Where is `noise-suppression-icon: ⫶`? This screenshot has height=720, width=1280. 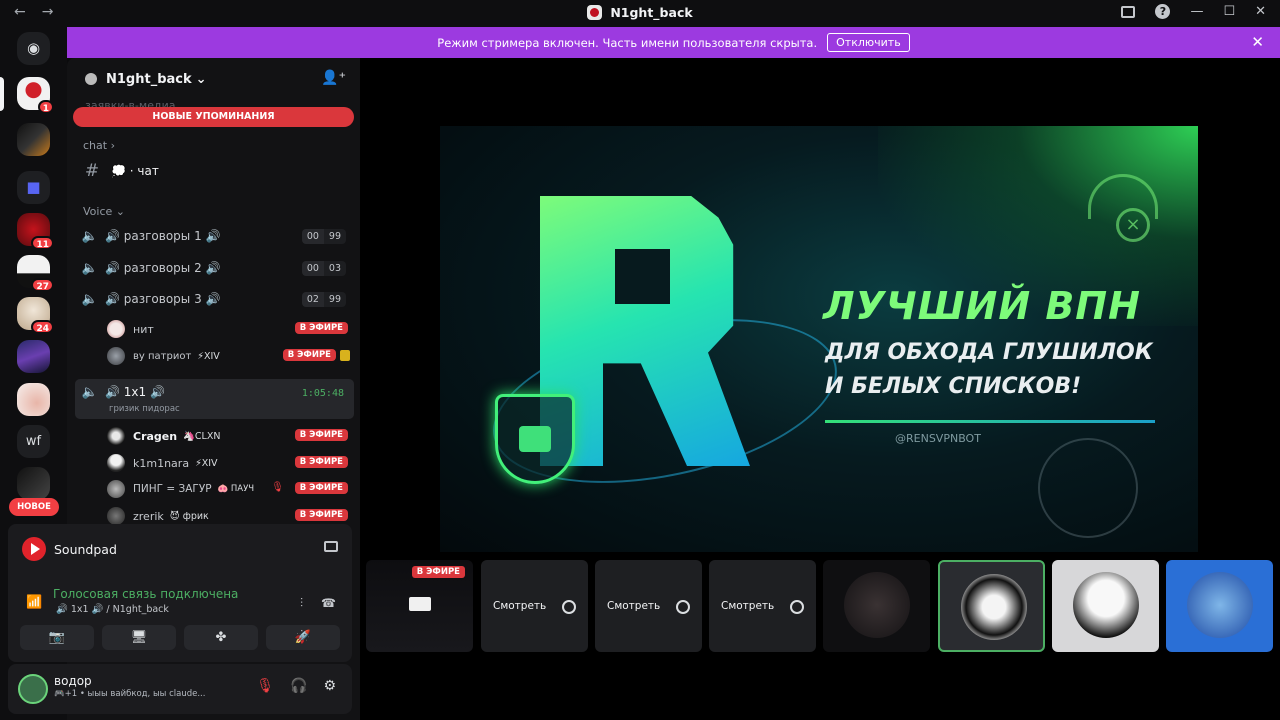
noise-suppression-icon: ⫶ is located at coordinates (301, 603).